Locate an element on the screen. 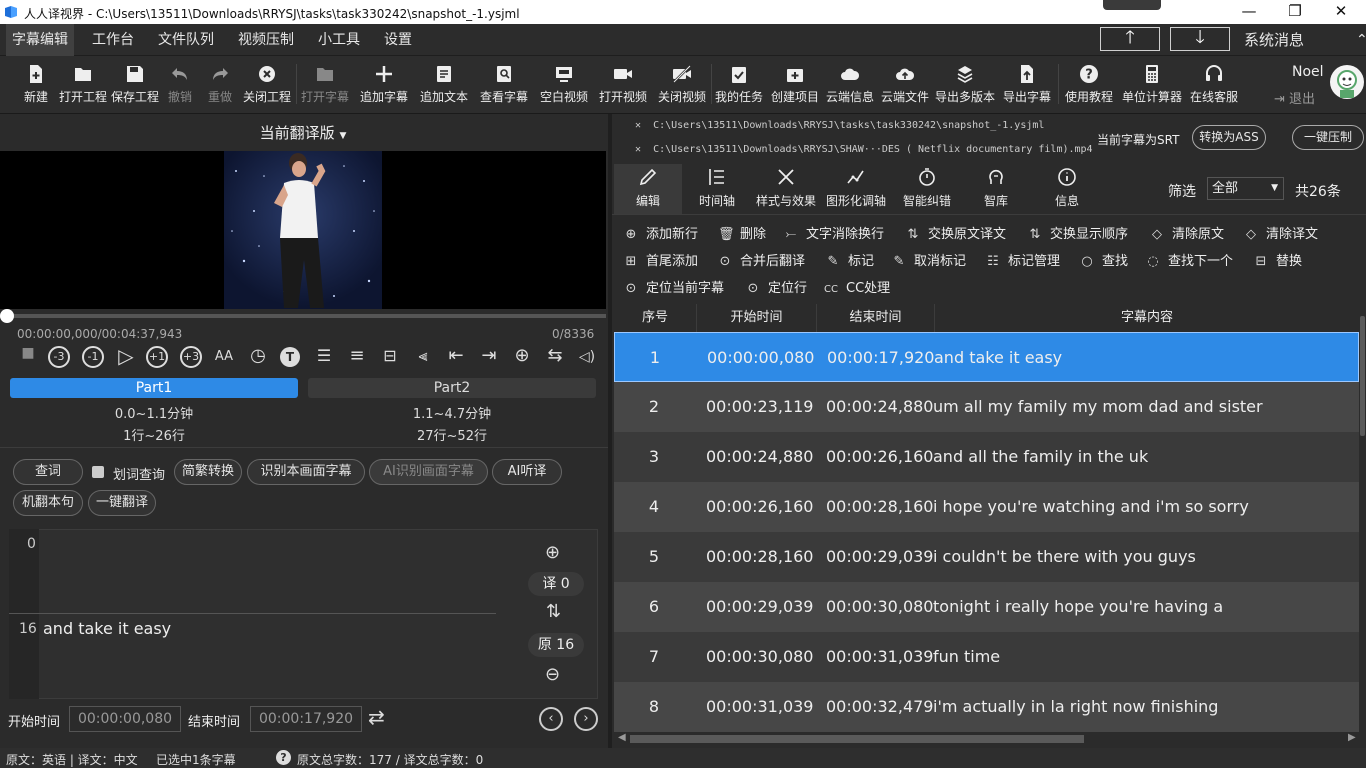 This screenshot has height=768, width=1366. previous-arrow-icon: ‹ is located at coordinates (551, 719).